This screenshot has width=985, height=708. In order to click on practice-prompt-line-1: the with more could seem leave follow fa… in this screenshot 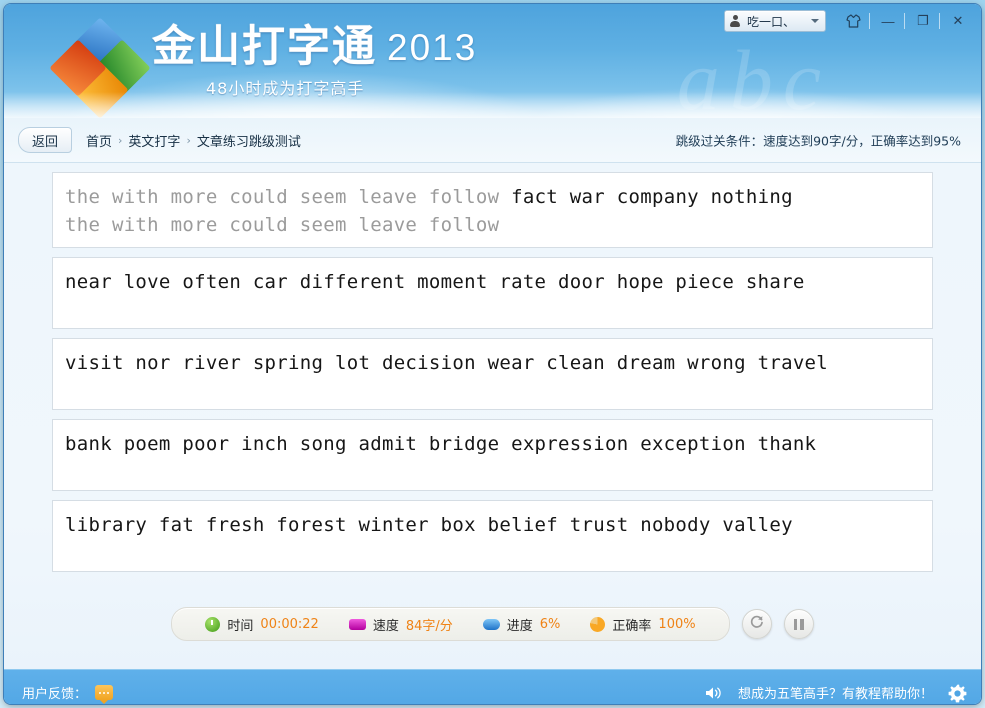, I will do `click(492, 197)`.